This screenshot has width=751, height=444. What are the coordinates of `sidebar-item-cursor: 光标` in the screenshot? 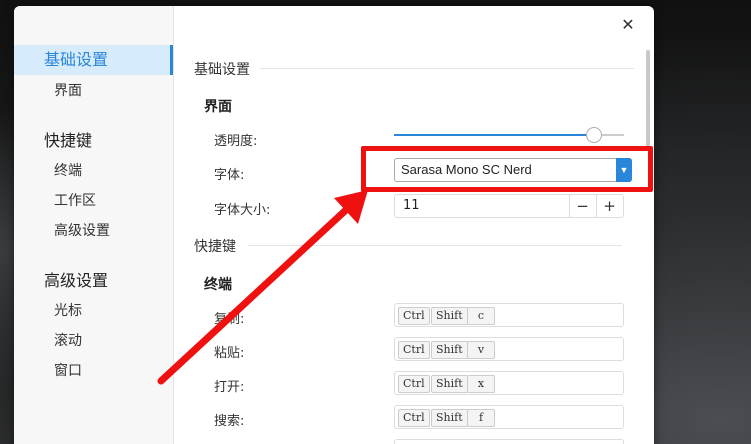 It's located at (93, 311).